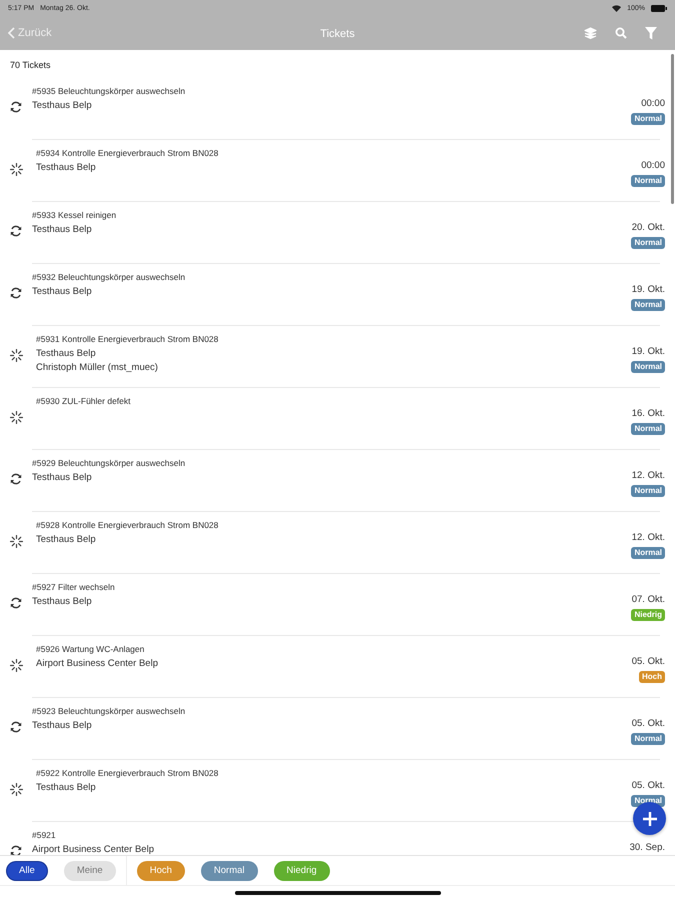  I want to click on ticket-row: #5931 Kontrolle Energieverbrauch Strom BN028 Testhaus Belp Christoph Müller (mst_muec) 19. Okt. Normal, so click(334, 357).